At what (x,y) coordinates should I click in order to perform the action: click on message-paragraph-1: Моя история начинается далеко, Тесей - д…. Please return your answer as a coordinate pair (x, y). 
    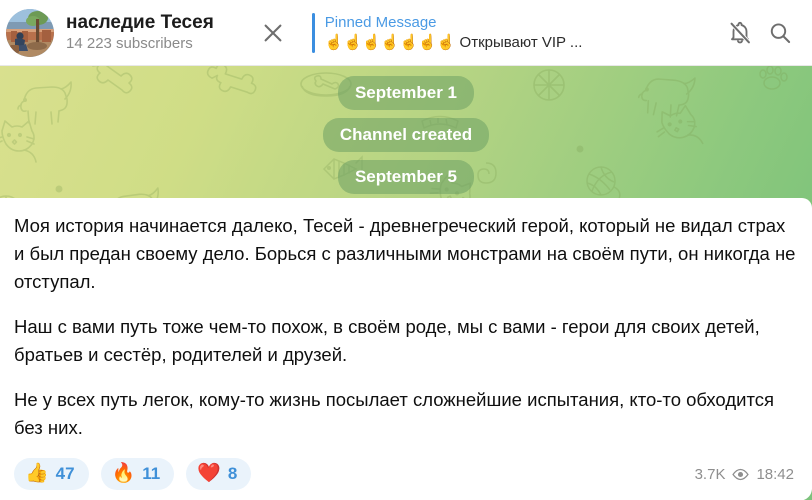
    Looking at the image, I should click on (405, 253).